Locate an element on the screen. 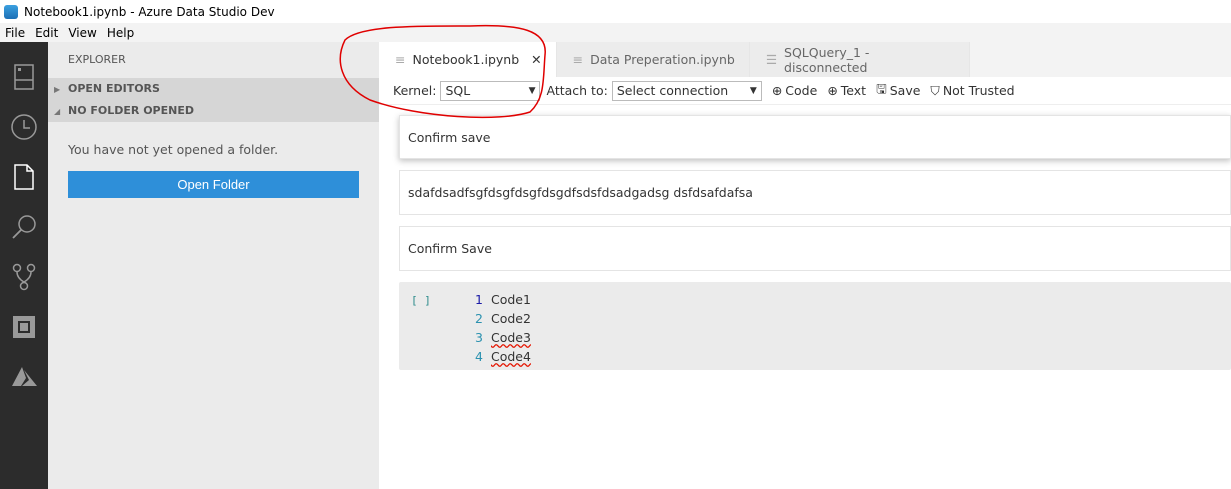  search-icon is located at coordinates (24, 227).